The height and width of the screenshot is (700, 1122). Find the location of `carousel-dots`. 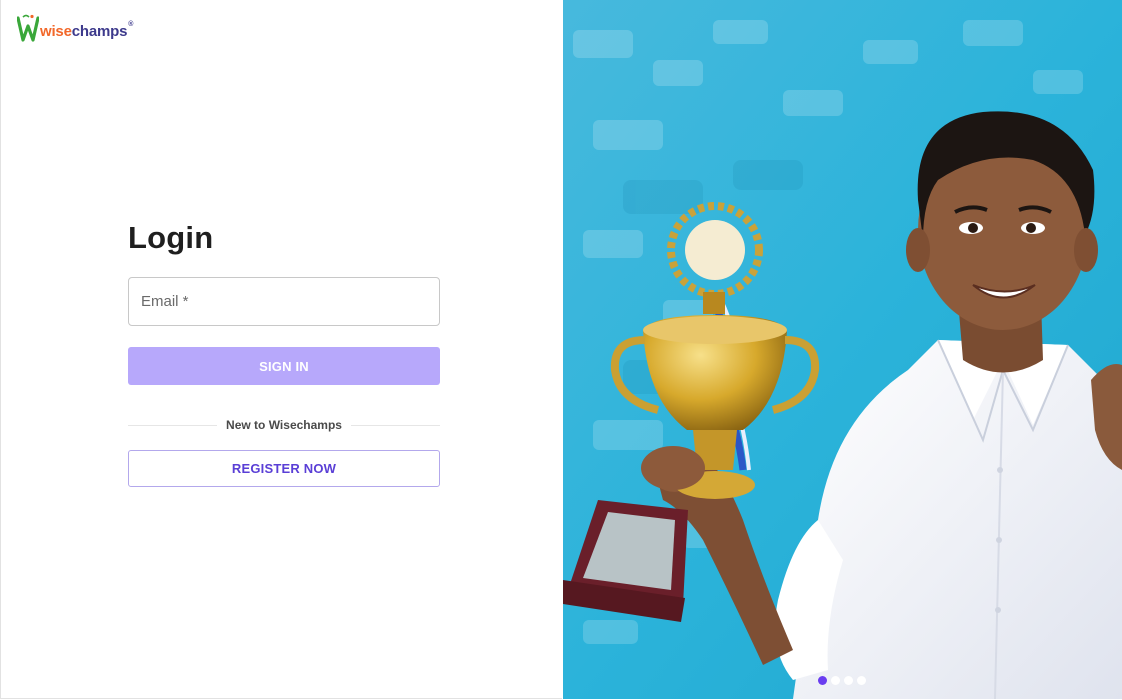

carousel-dots is located at coordinates (842, 680).